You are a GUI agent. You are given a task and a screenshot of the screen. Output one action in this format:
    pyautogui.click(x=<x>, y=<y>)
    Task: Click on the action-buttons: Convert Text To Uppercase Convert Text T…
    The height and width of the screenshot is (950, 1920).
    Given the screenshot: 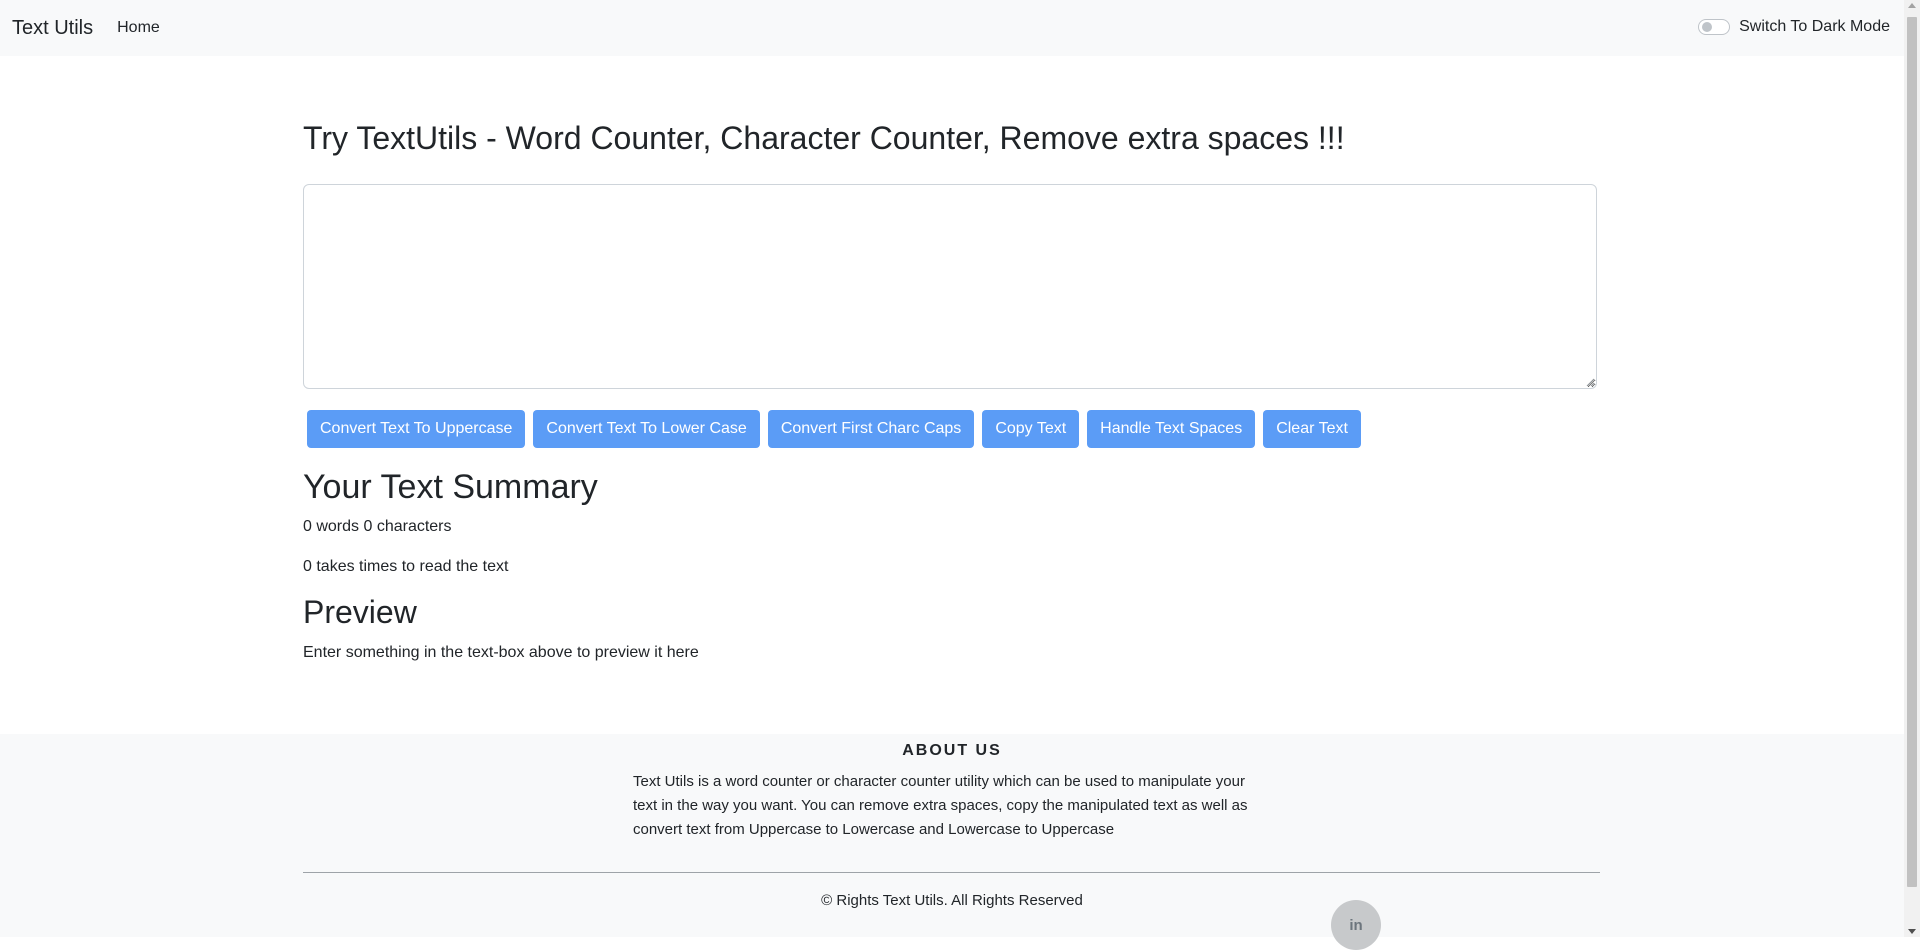 What is the action you would take?
    pyautogui.click(x=834, y=429)
    